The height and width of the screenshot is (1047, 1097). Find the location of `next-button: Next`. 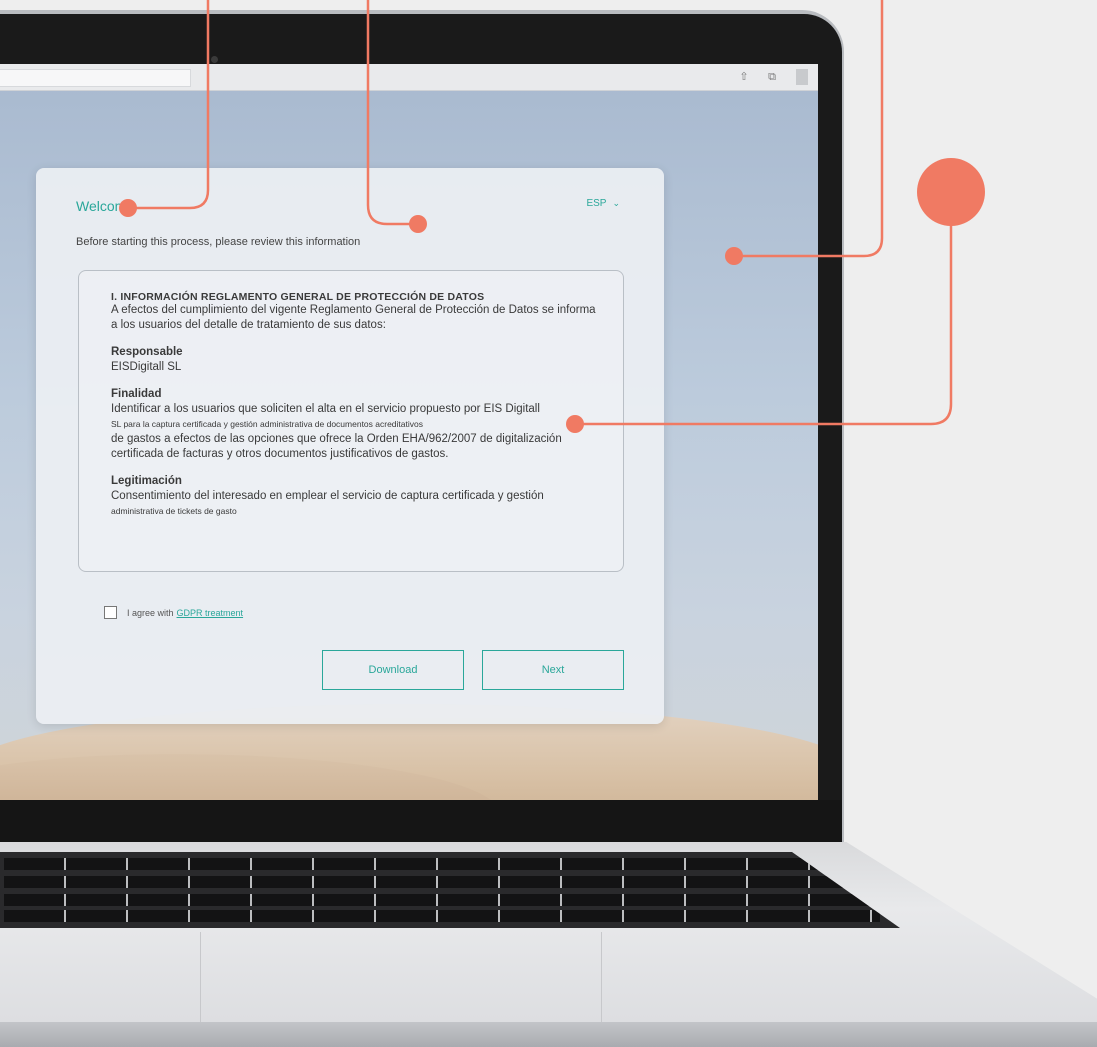

next-button: Next is located at coordinates (553, 670).